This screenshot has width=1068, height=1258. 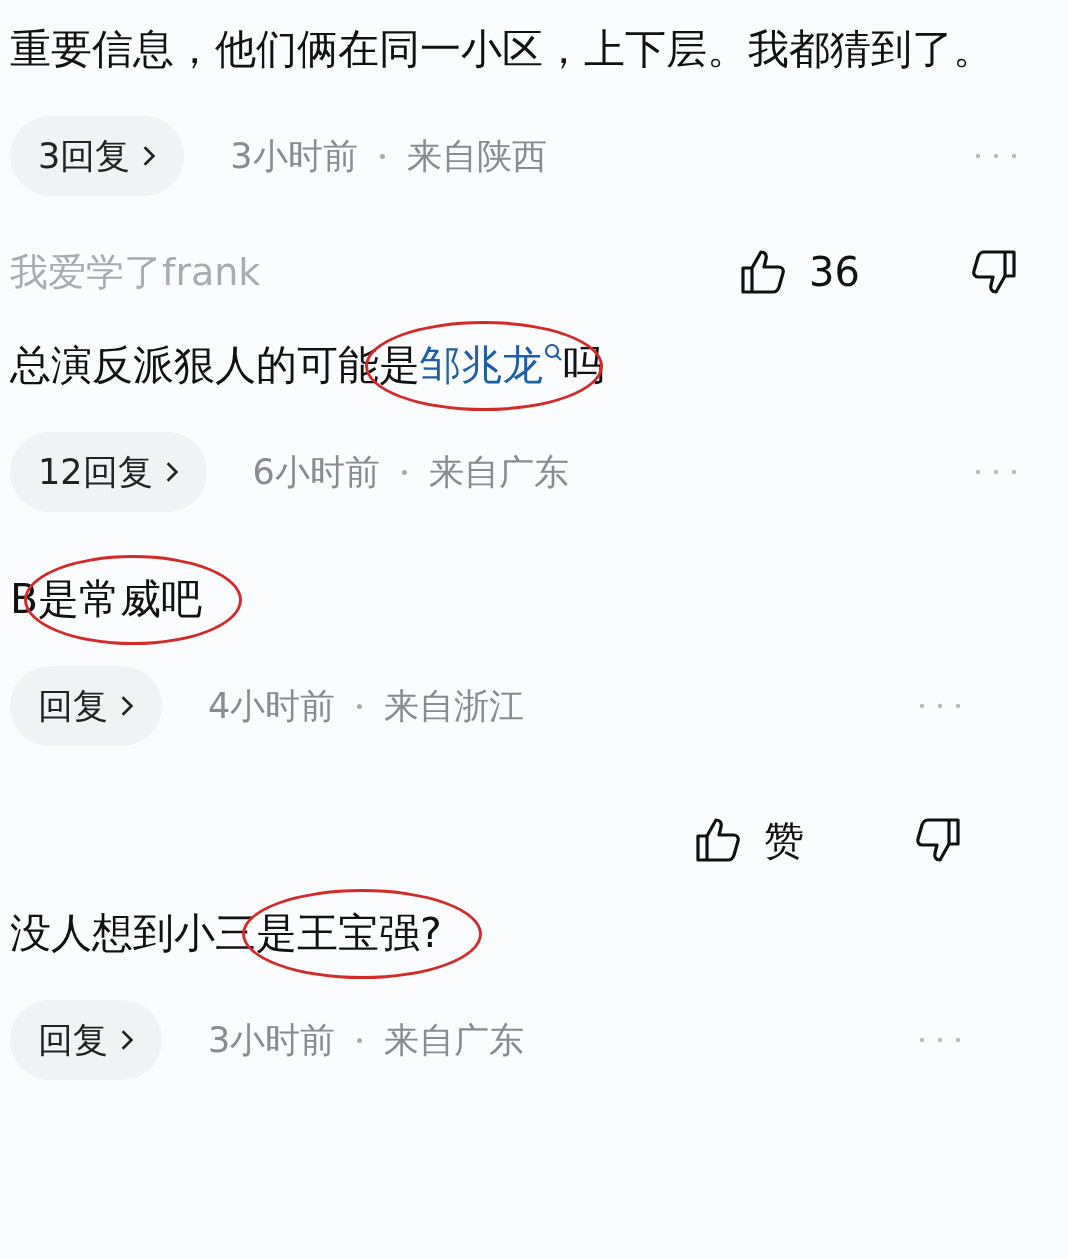 What do you see at coordinates (454, 706) in the screenshot?
I see `location-label: 来自浙江` at bounding box center [454, 706].